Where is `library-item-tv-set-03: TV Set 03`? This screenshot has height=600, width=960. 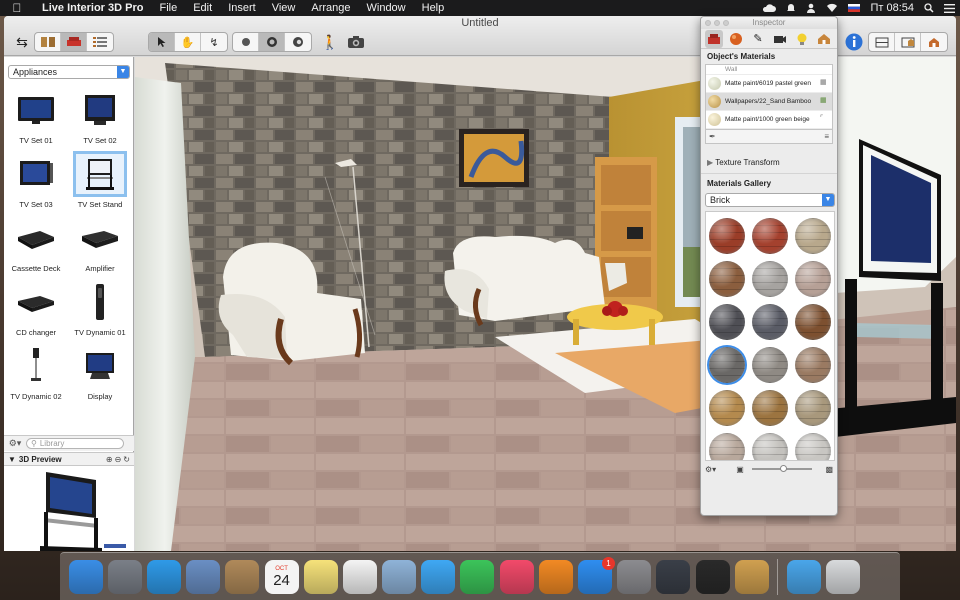
library-item-tv-set-03: TV Set 03 is located at coordinates (36, 183).